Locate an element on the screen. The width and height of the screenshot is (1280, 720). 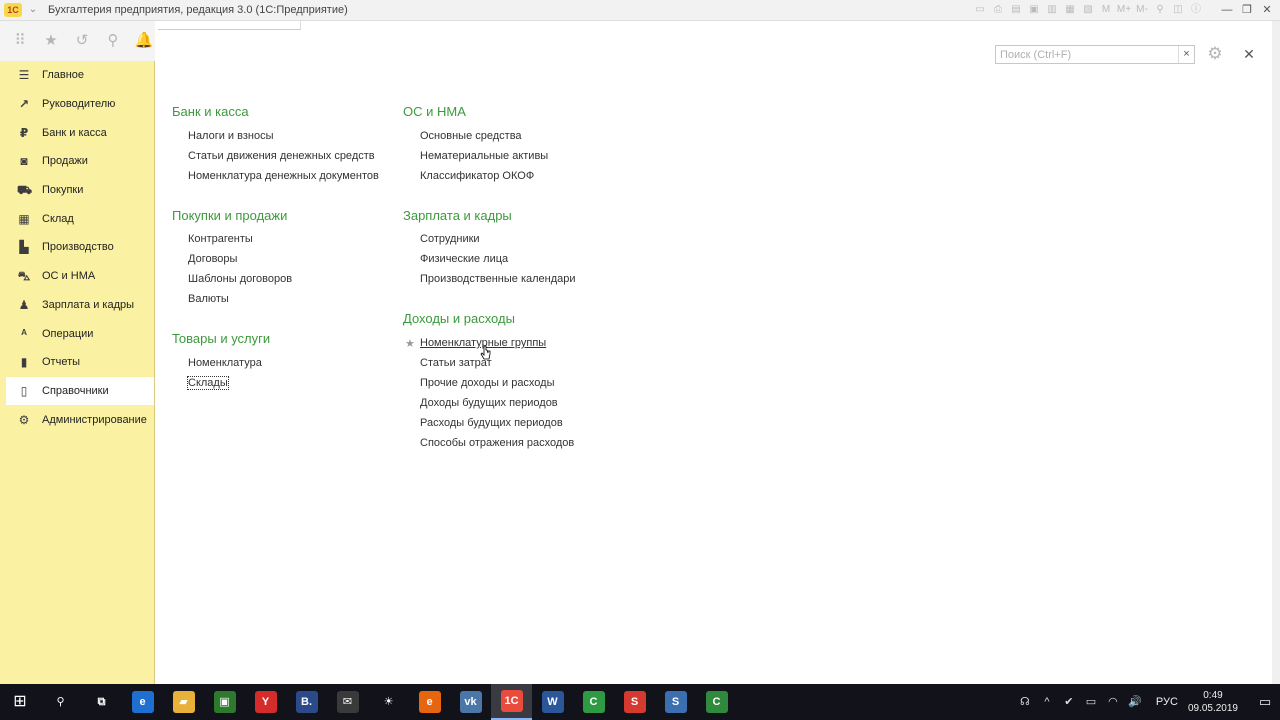
history-icon: ↺ is located at coordinates (82, 41).